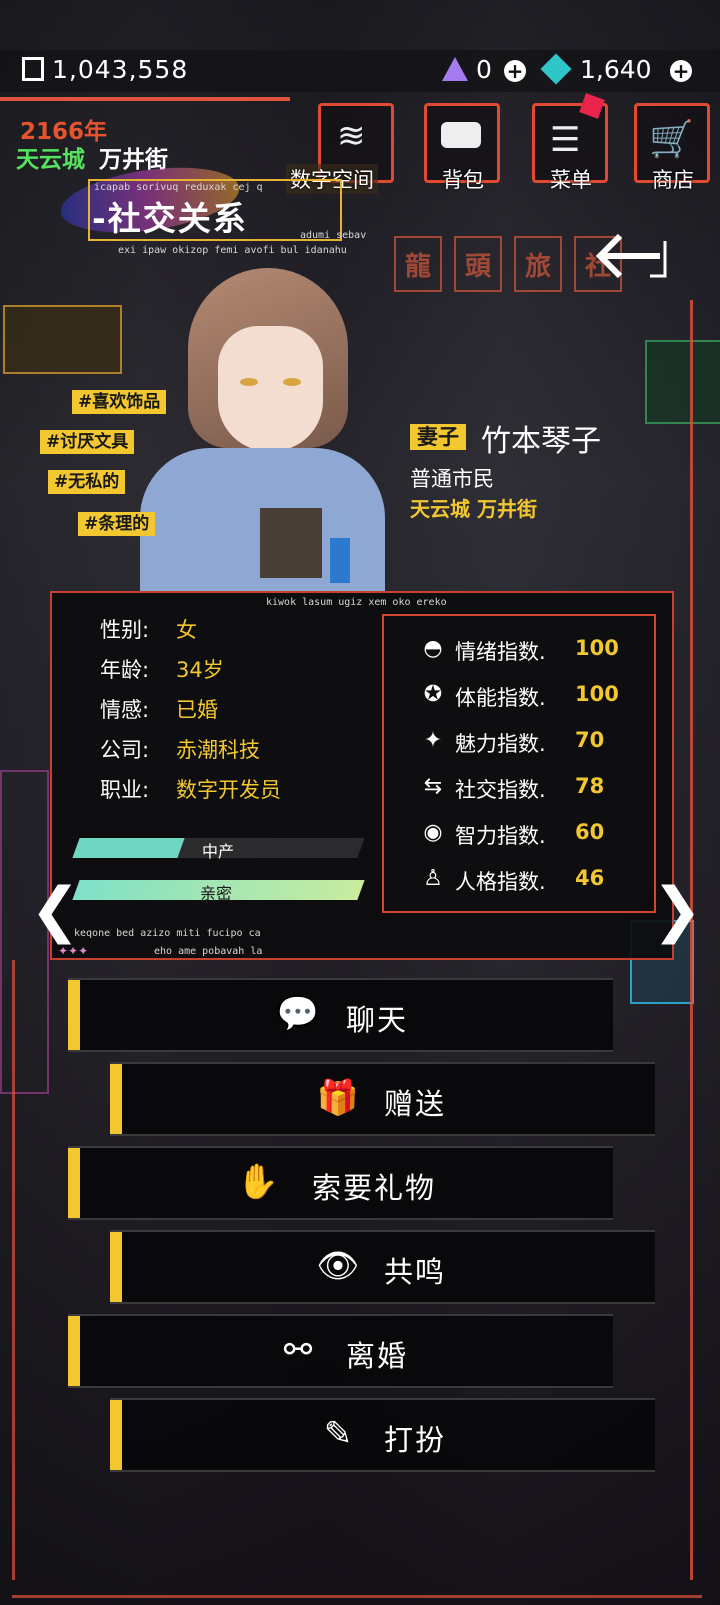 The height and width of the screenshot is (1605, 720). What do you see at coordinates (216, 893) in the screenshot?
I see `intimacy-label: 亲密` at bounding box center [216, 893].